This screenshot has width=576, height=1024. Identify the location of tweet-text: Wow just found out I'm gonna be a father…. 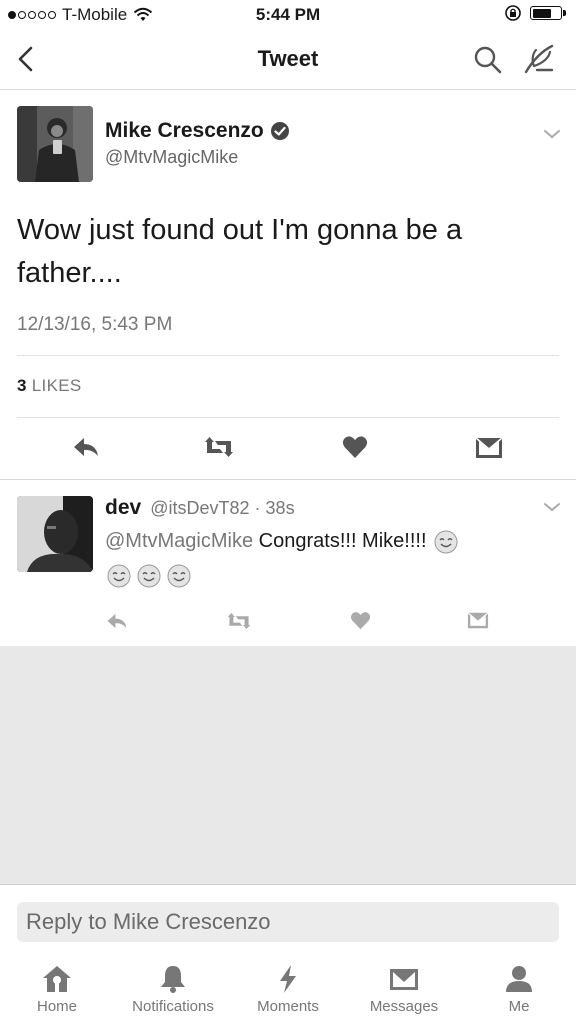
(240, 251).